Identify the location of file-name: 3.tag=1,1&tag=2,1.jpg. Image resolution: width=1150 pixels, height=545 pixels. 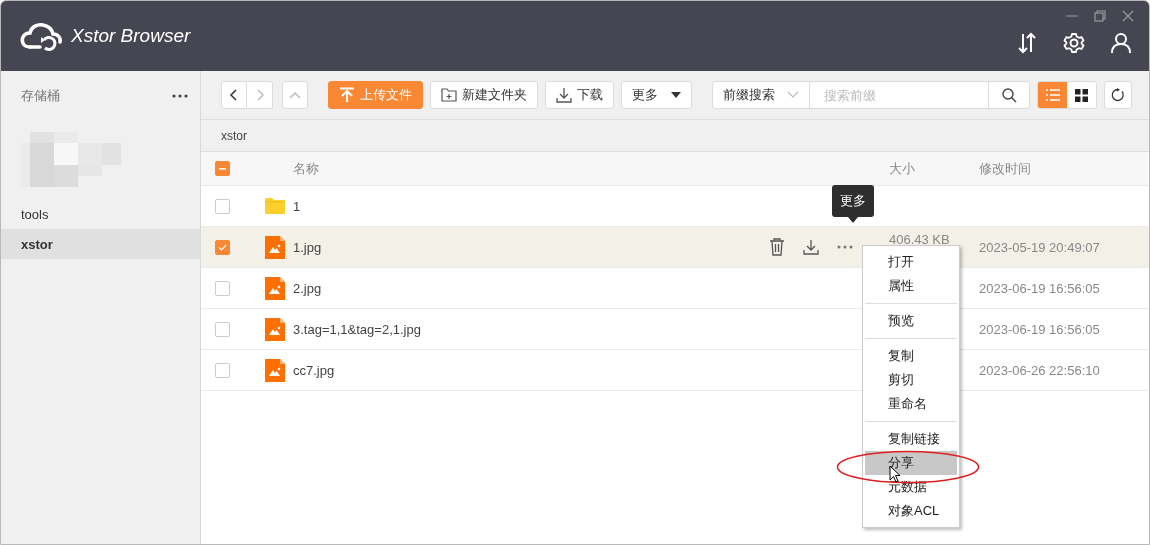
(531, 329).